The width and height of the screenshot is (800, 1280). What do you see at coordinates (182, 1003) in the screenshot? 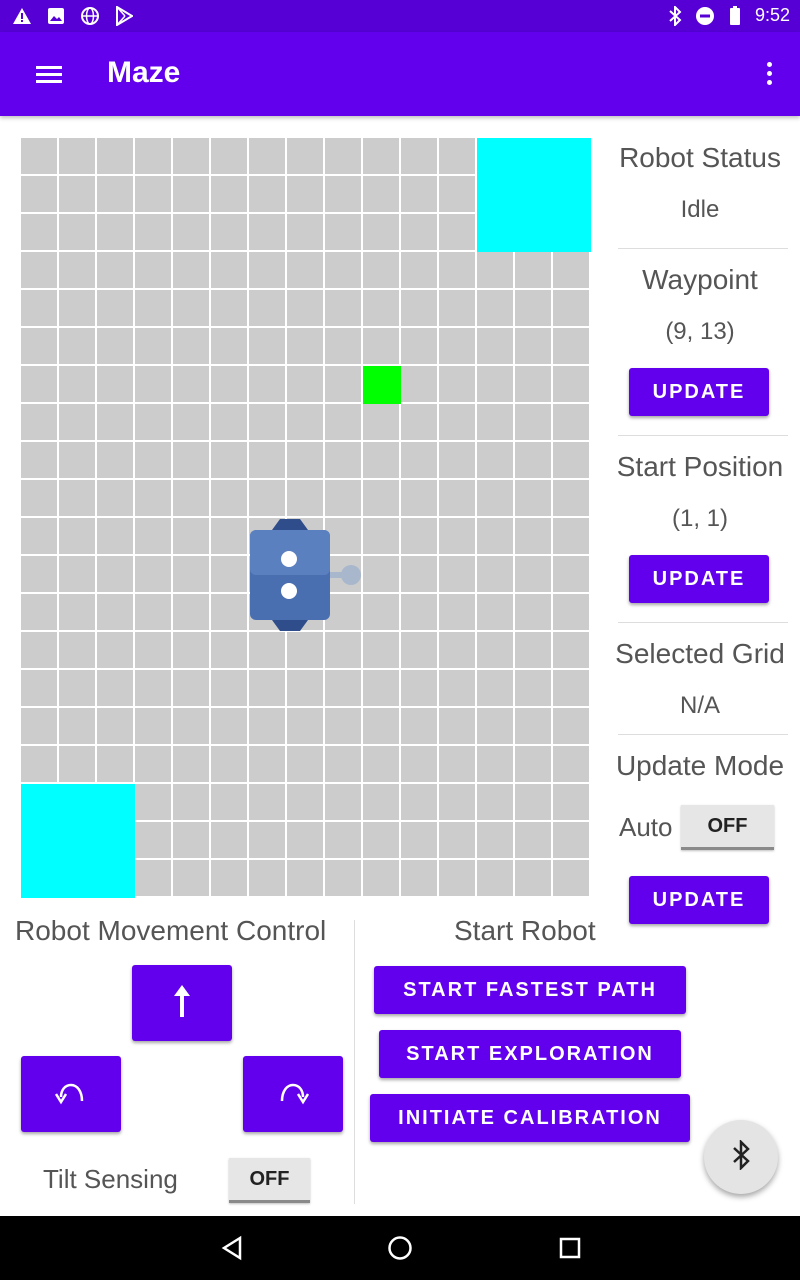
I see `move-forward-button` at bounding box center [182, 1003].